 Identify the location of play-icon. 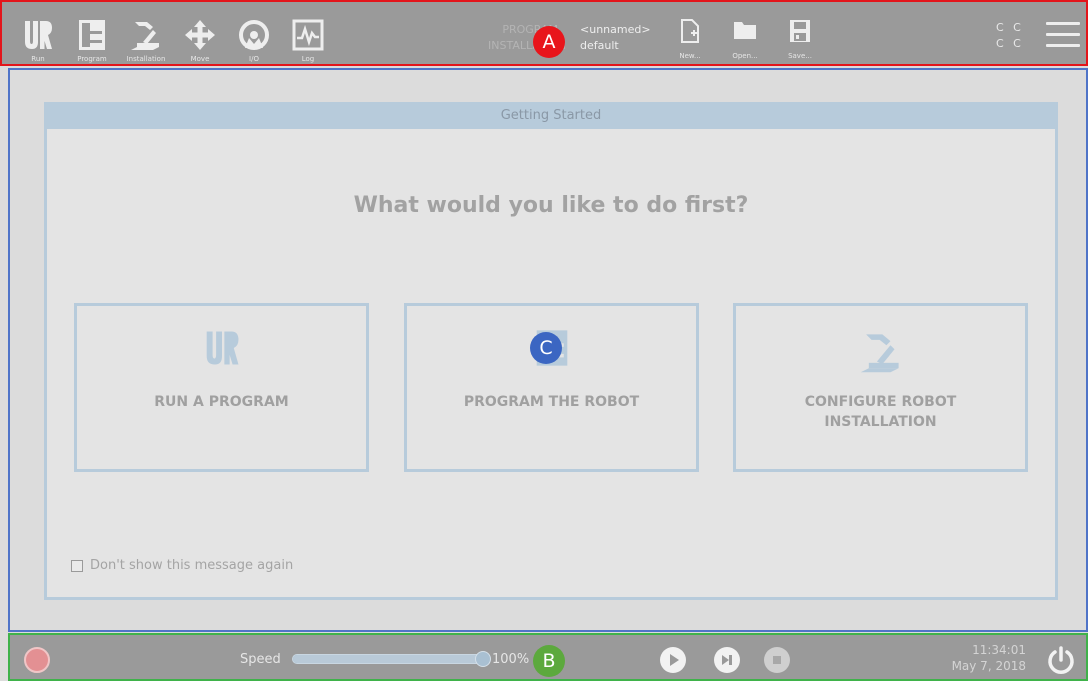
(674, 660).